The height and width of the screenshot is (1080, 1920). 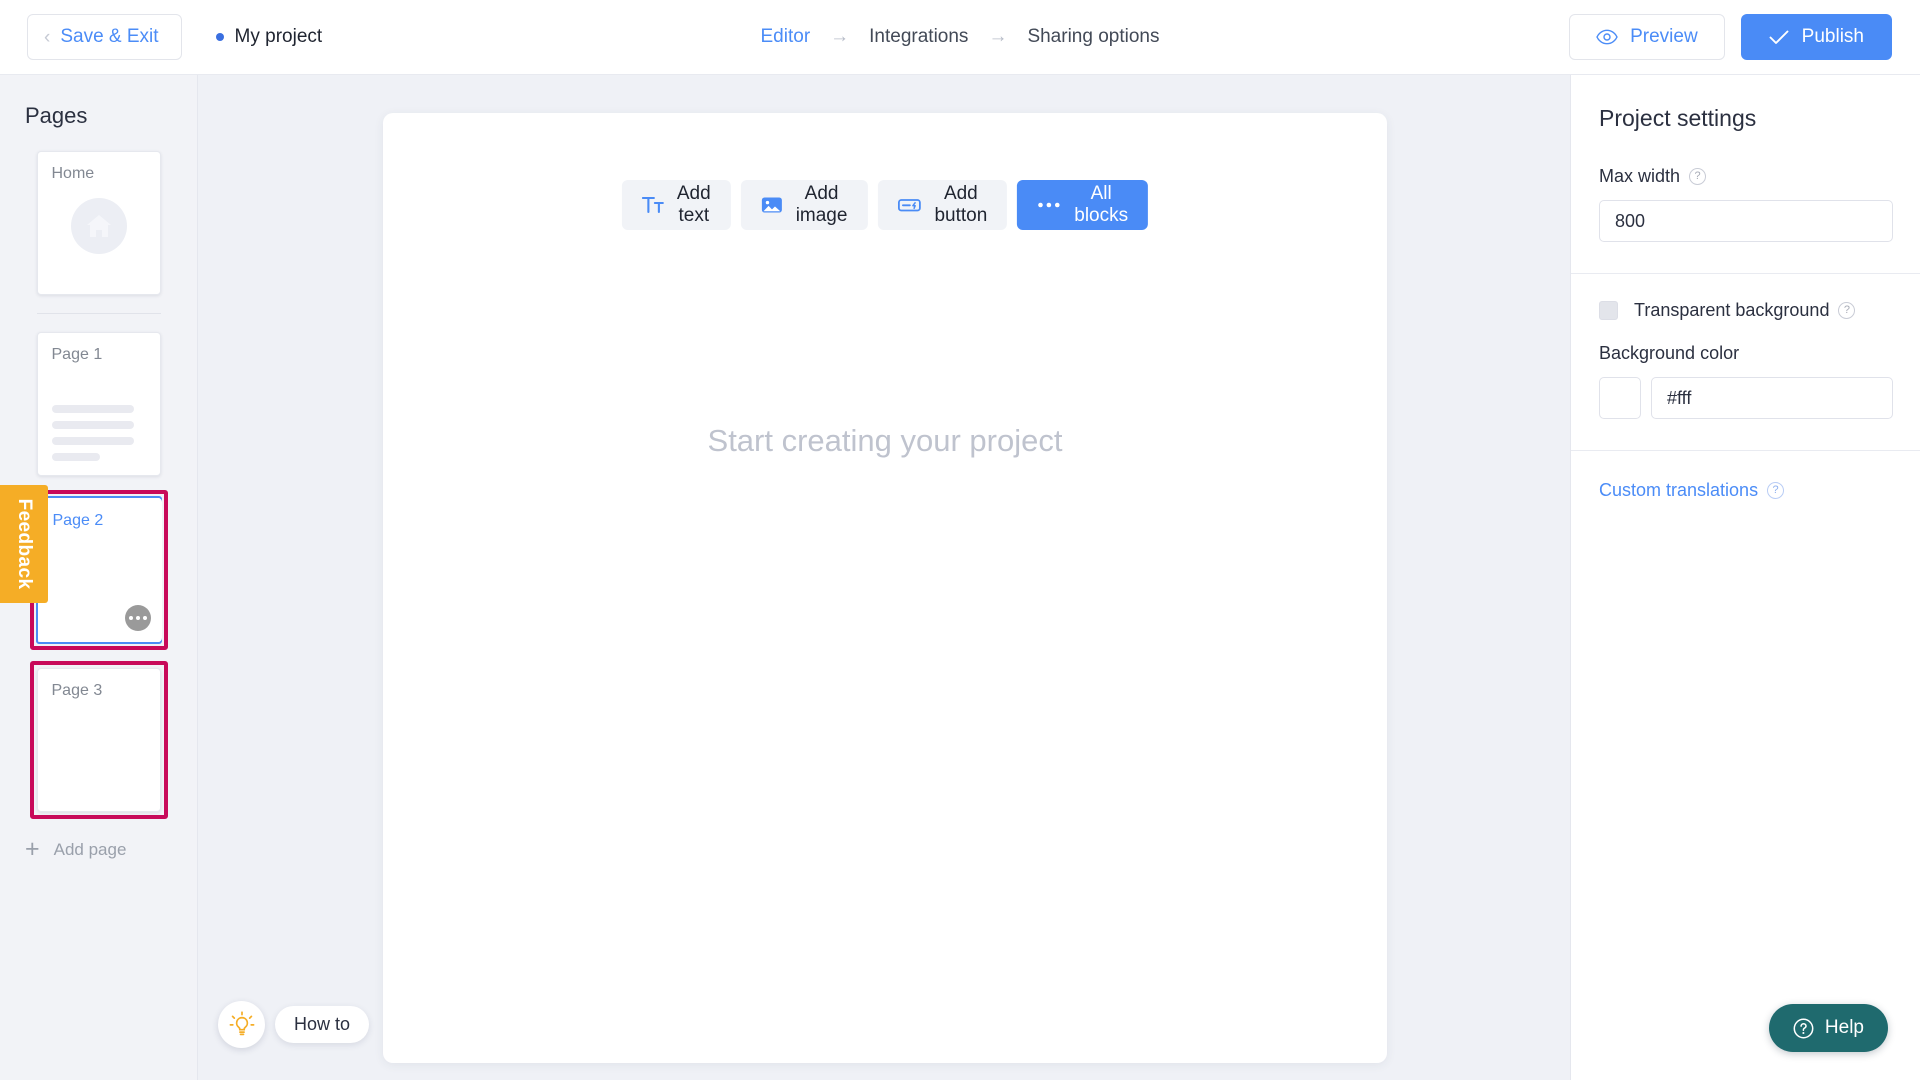 What do you see at coordinates (1698, 176) in the screenshot?
I see `max-width-question-mark-icon: ?` at bounding box center [1698, 176].